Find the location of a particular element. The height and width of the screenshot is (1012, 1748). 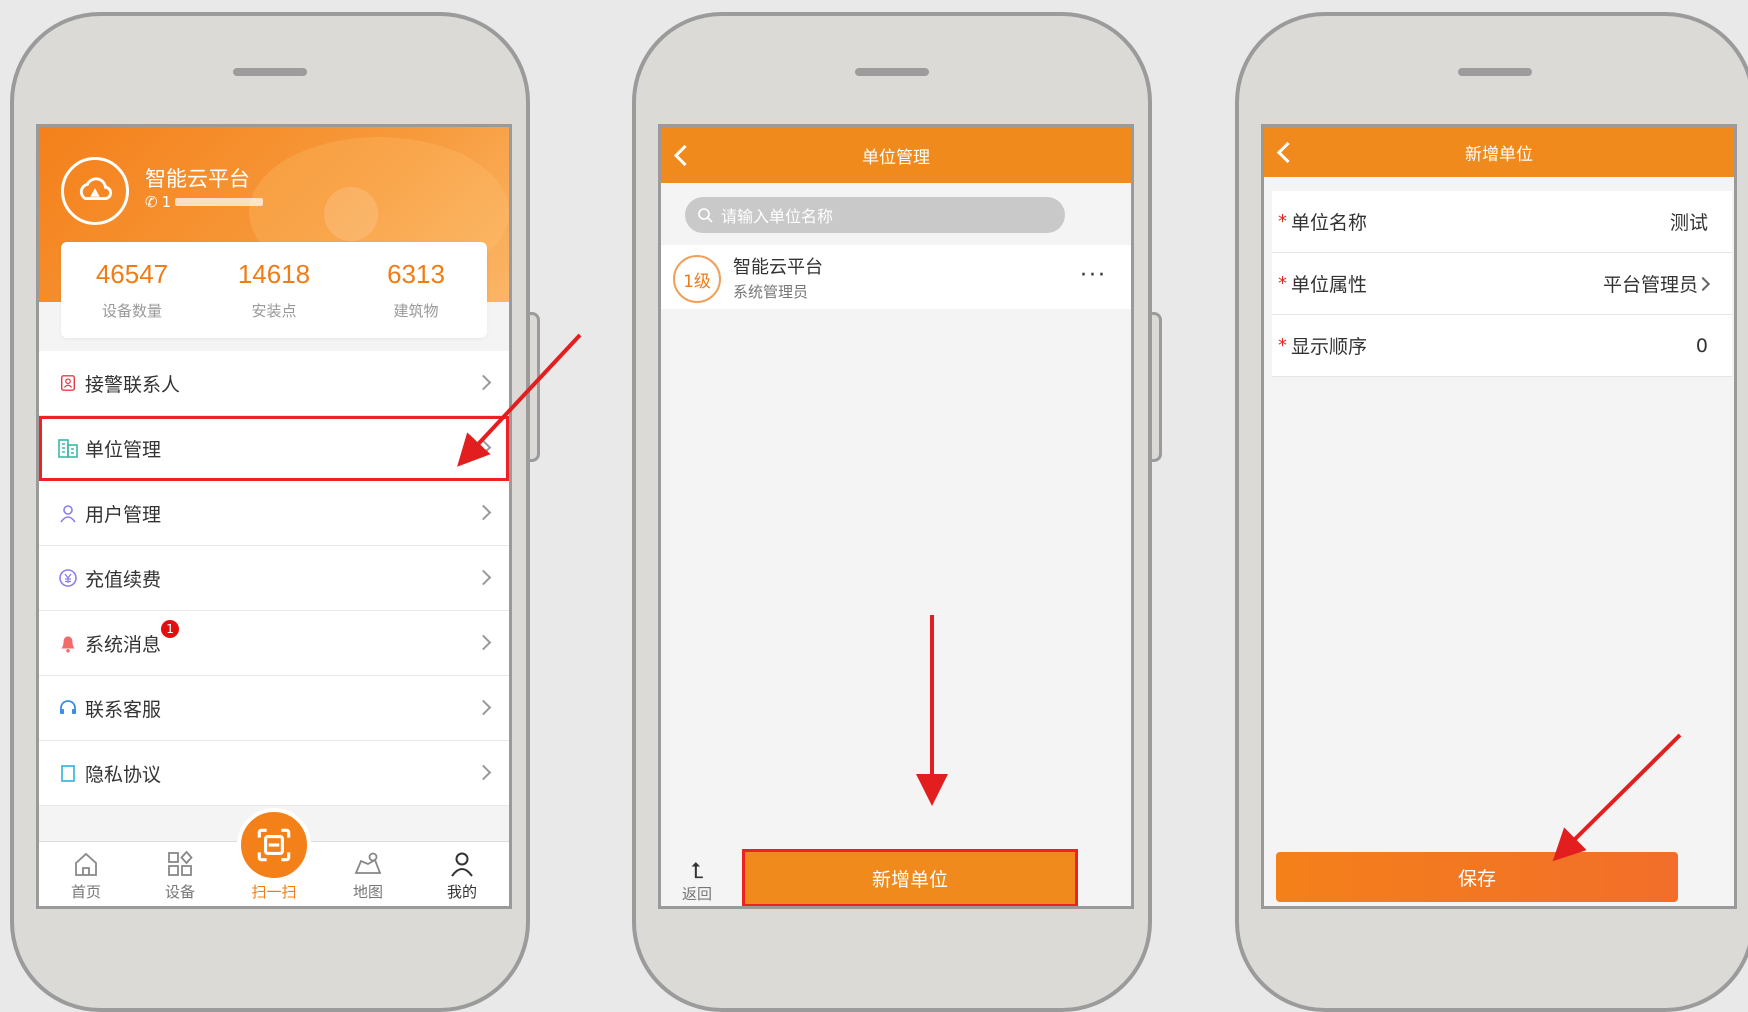

stat-value: 14618 is located at coordinates (274, 274).